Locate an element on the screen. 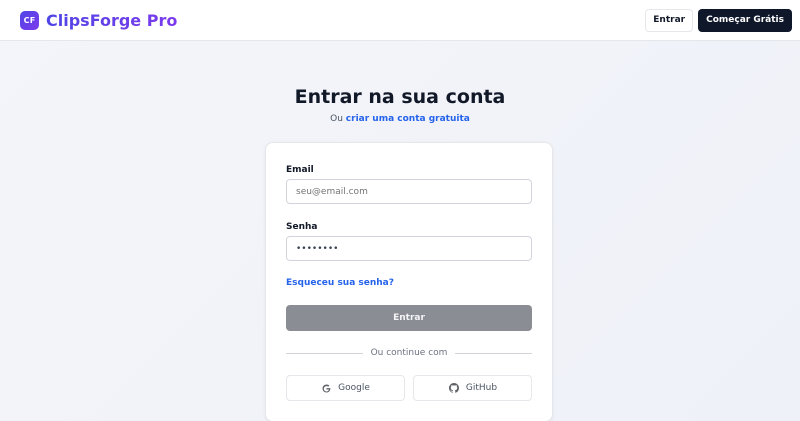  divider-line-left is located at coordinates (324, 353).